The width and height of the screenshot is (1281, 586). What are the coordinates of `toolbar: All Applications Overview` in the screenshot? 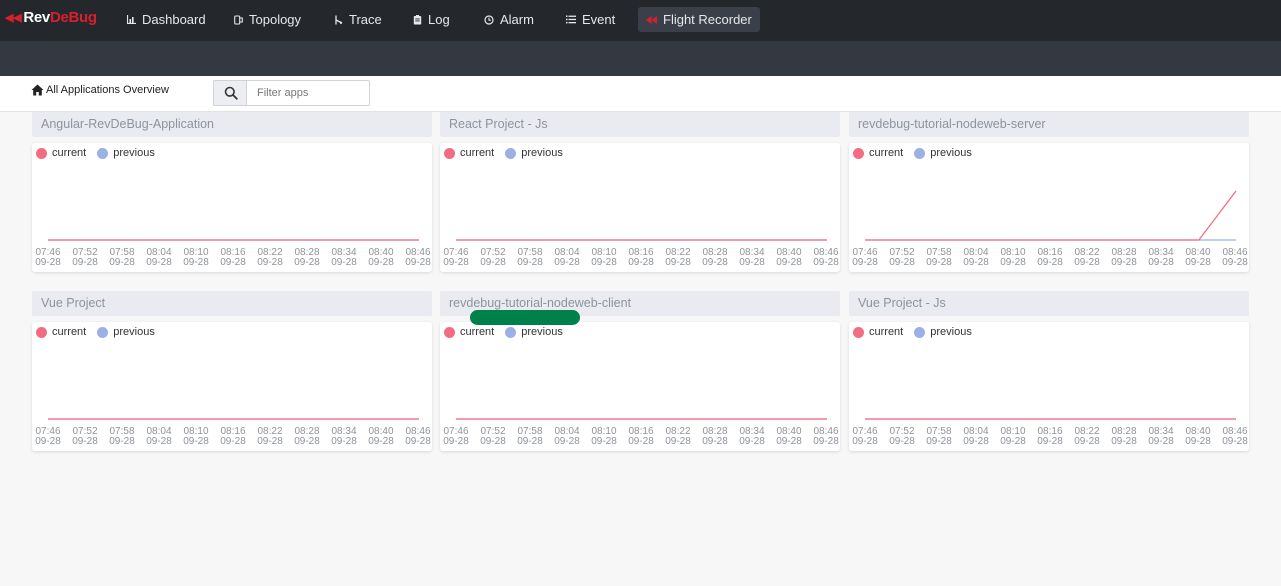 It's located at (640, 94).